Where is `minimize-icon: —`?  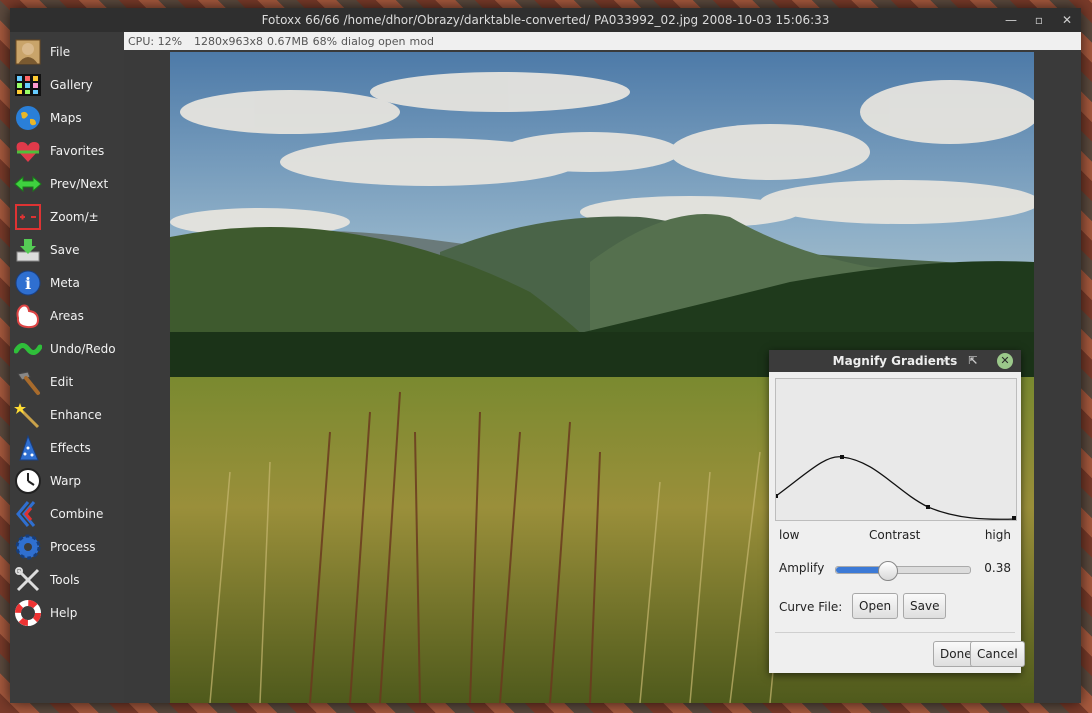 minimize-icon: — is located at coordinates (1011, 20).